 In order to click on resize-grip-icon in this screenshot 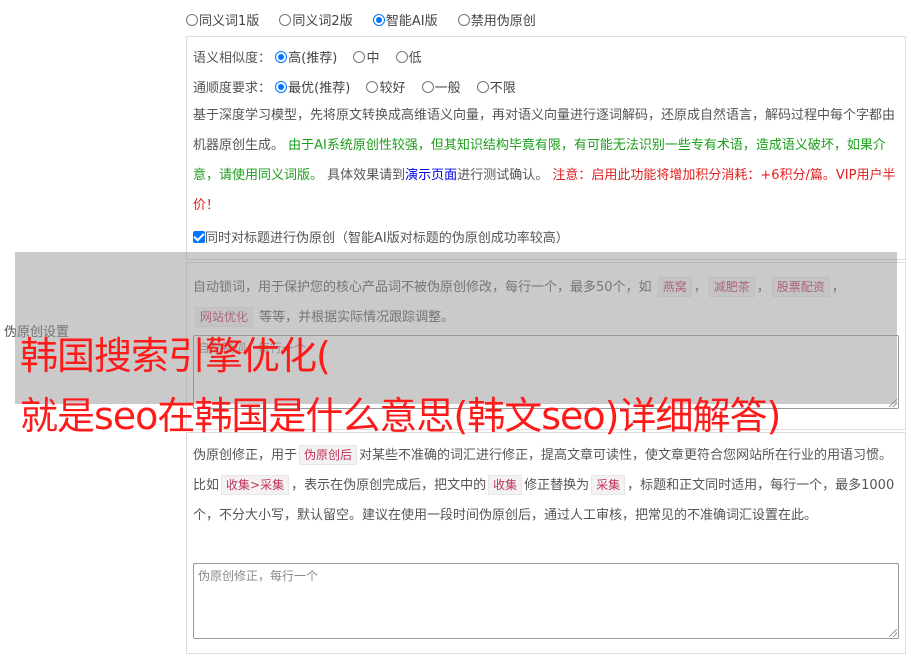, I will do `click(893, 633)`.